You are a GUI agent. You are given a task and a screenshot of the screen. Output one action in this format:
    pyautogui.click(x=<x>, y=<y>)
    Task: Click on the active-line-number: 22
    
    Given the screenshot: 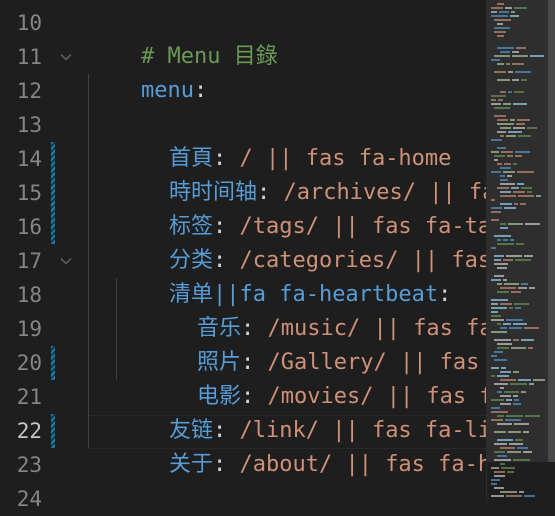 What is the action you would take?
    pyautogui.click(x=29, y=431)
    